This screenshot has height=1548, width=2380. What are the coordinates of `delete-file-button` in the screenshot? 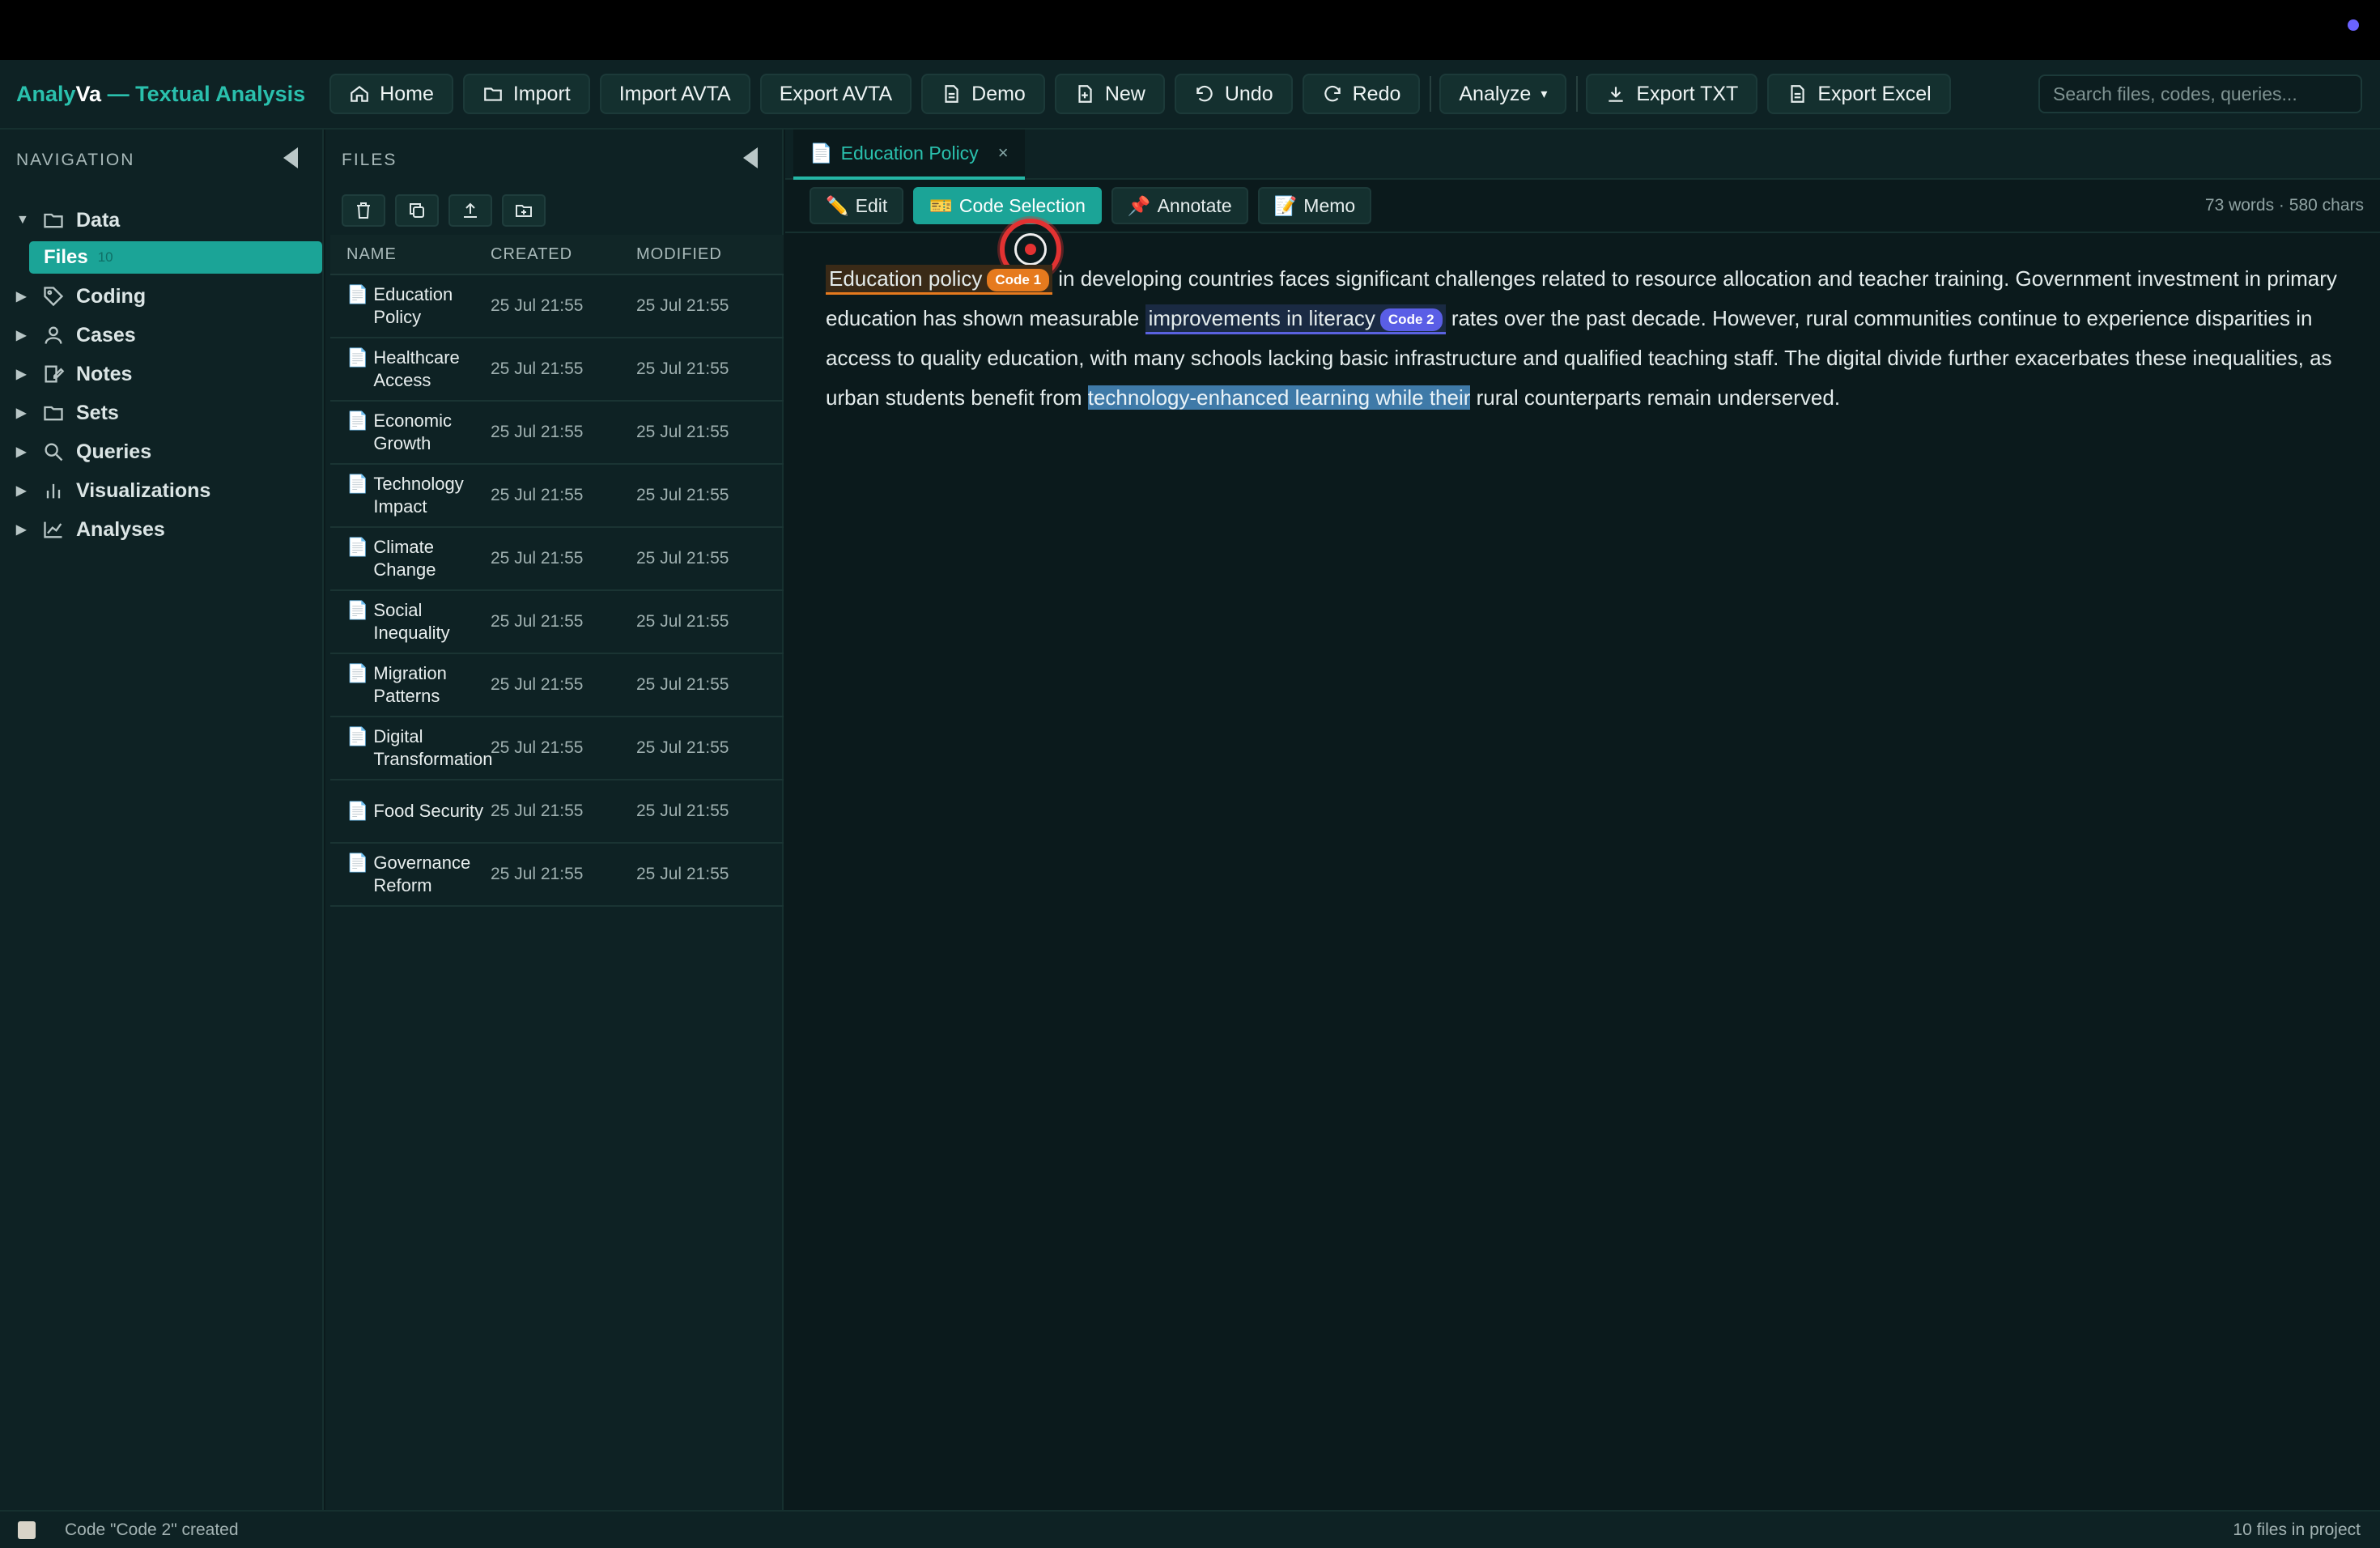 It's located at (364, 210).